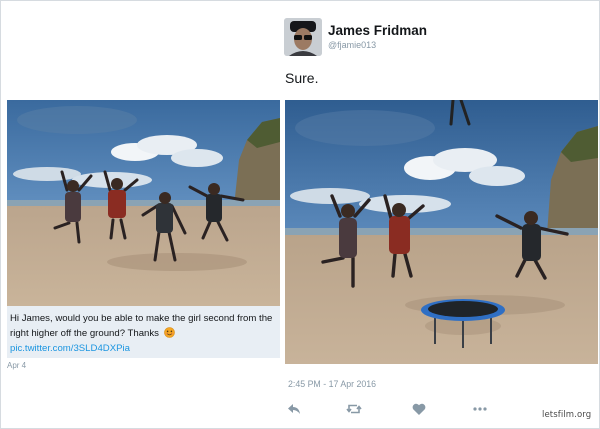  I want to click on reply-icon, so click(294, 409).